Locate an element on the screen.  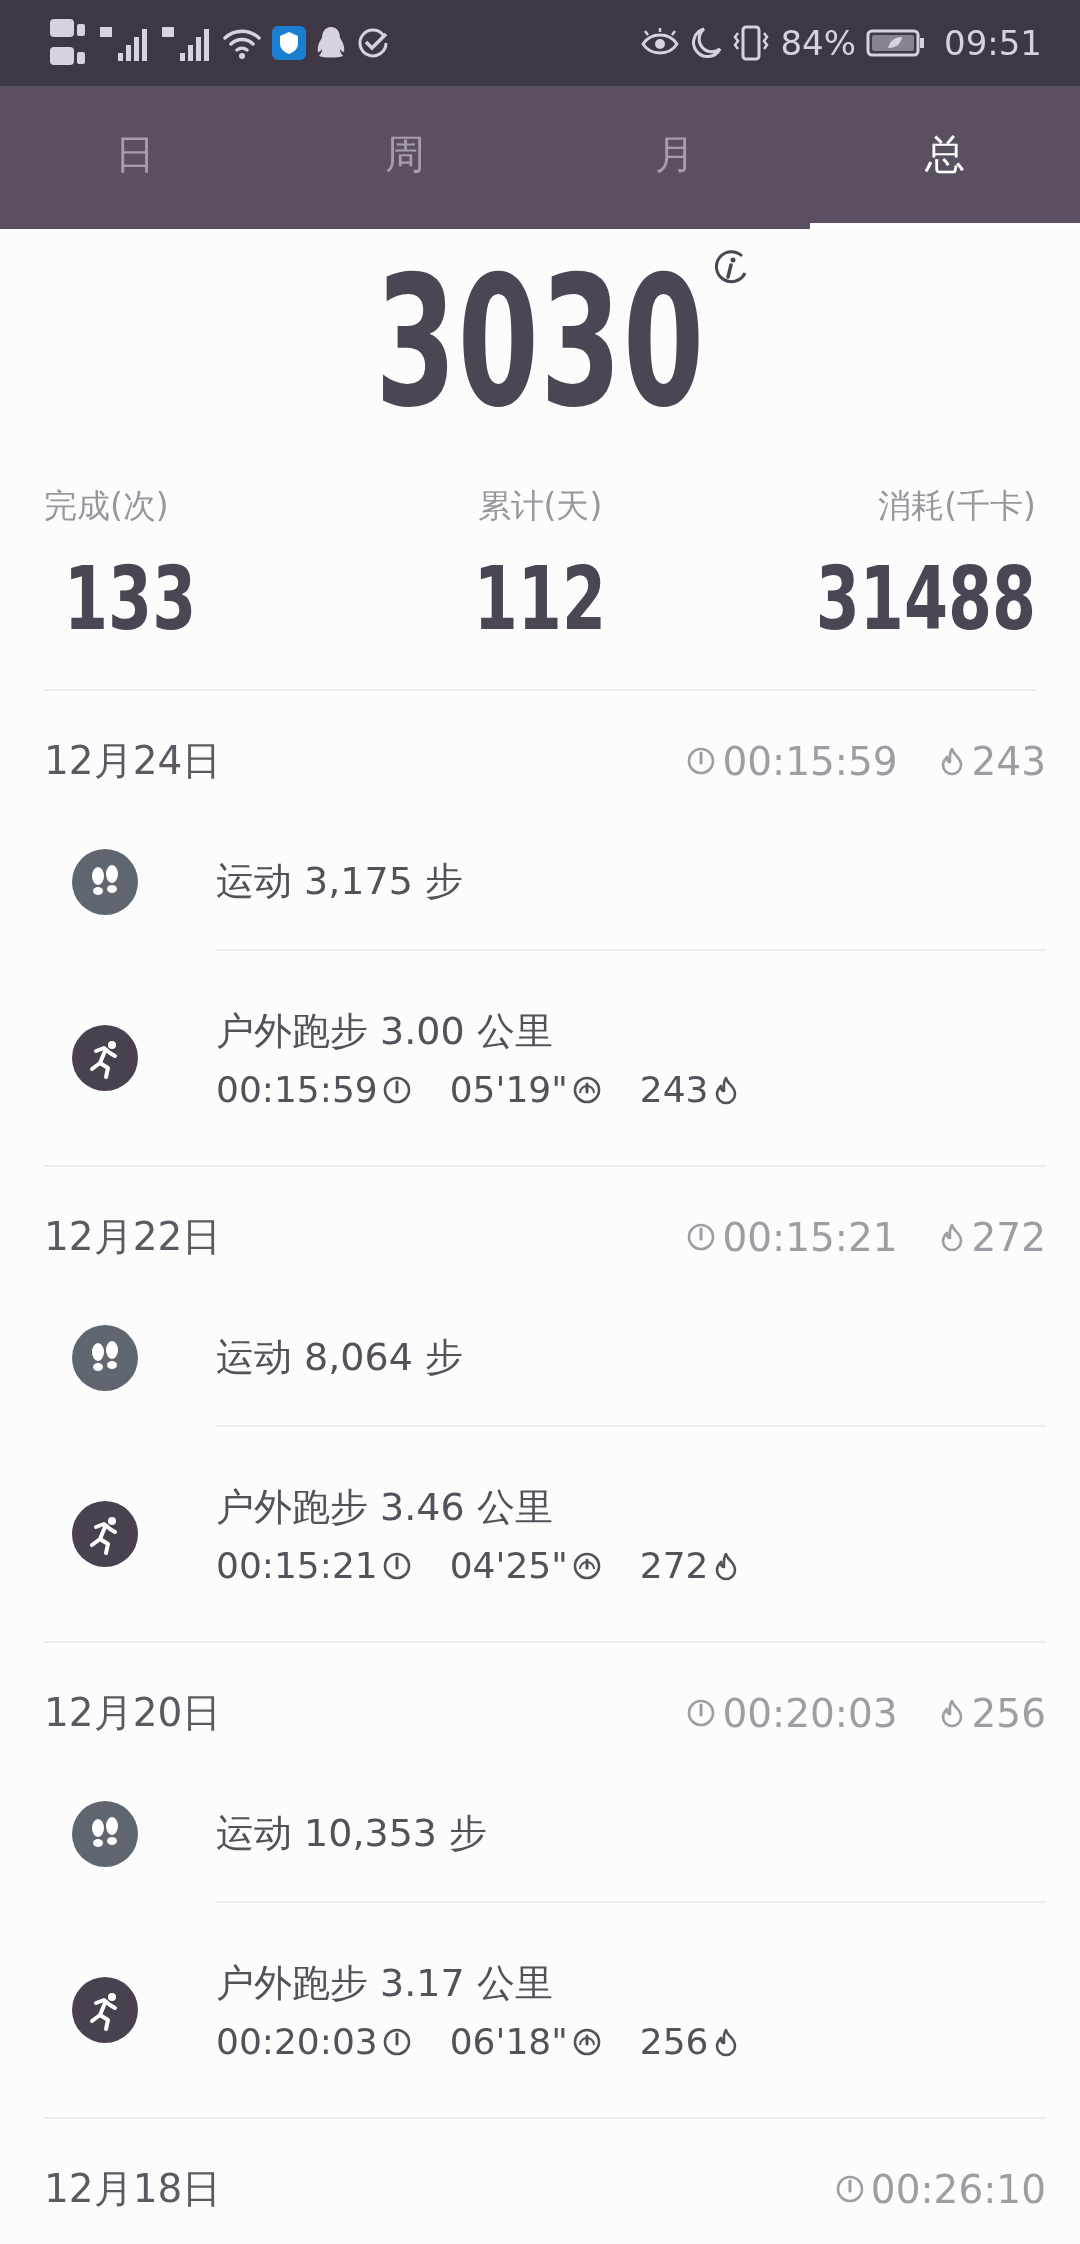
activity-title: 运动 8,064 步 is located at coordinates (631, 1357).